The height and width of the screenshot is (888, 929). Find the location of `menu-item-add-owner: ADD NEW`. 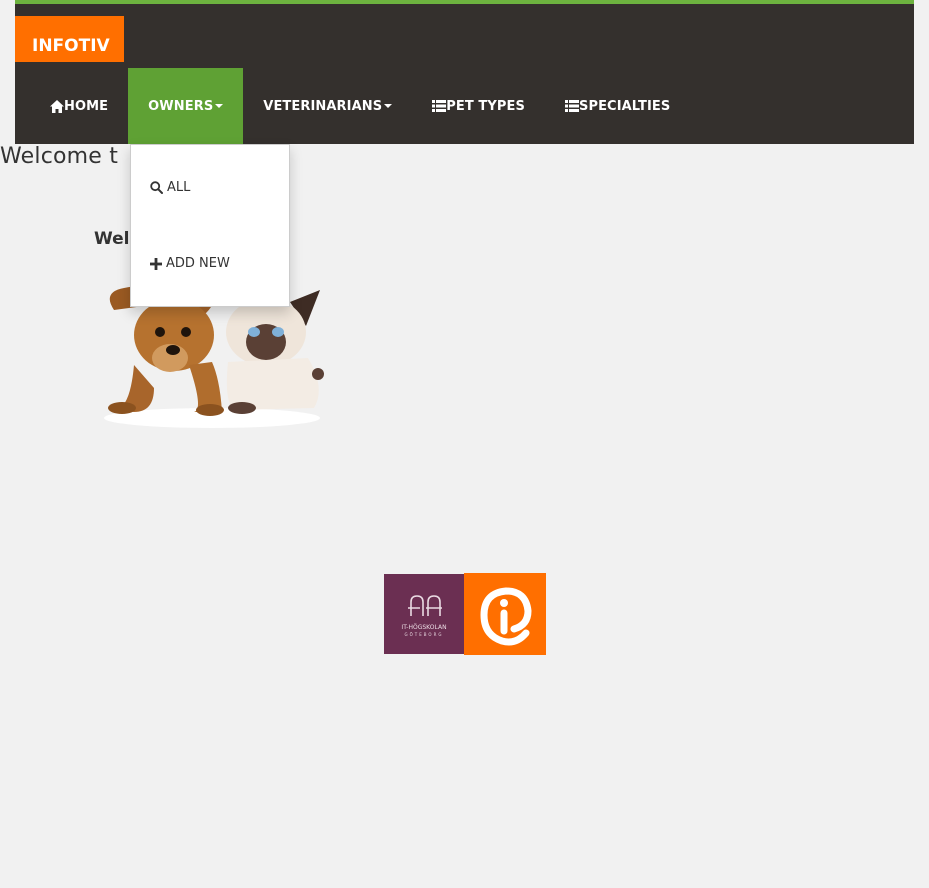

menu-item-add-owner: ADD NEW is located at coordinates (190, 263).